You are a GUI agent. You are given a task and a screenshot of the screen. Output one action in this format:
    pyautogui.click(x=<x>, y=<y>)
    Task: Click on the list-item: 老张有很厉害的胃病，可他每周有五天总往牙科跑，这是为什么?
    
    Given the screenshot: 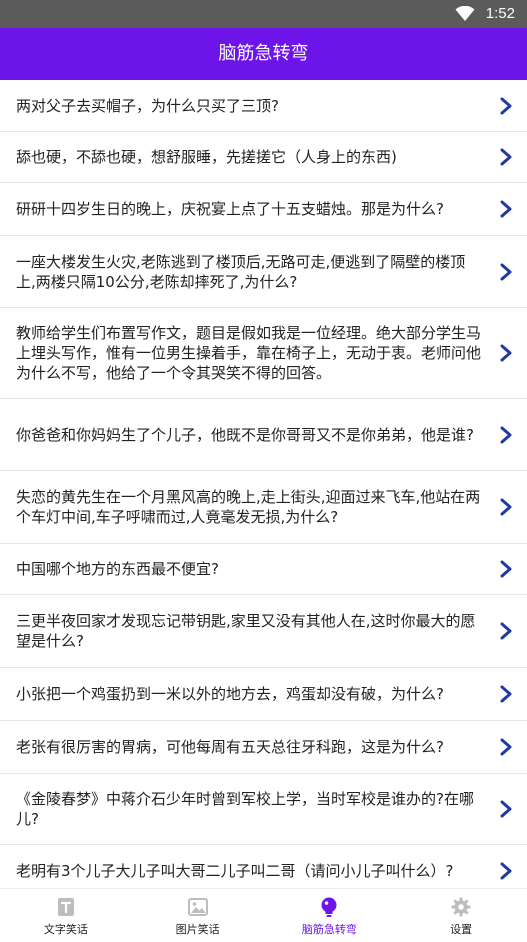 What is the action you would take?
    pyautogui.click(x=263, y=747)
    